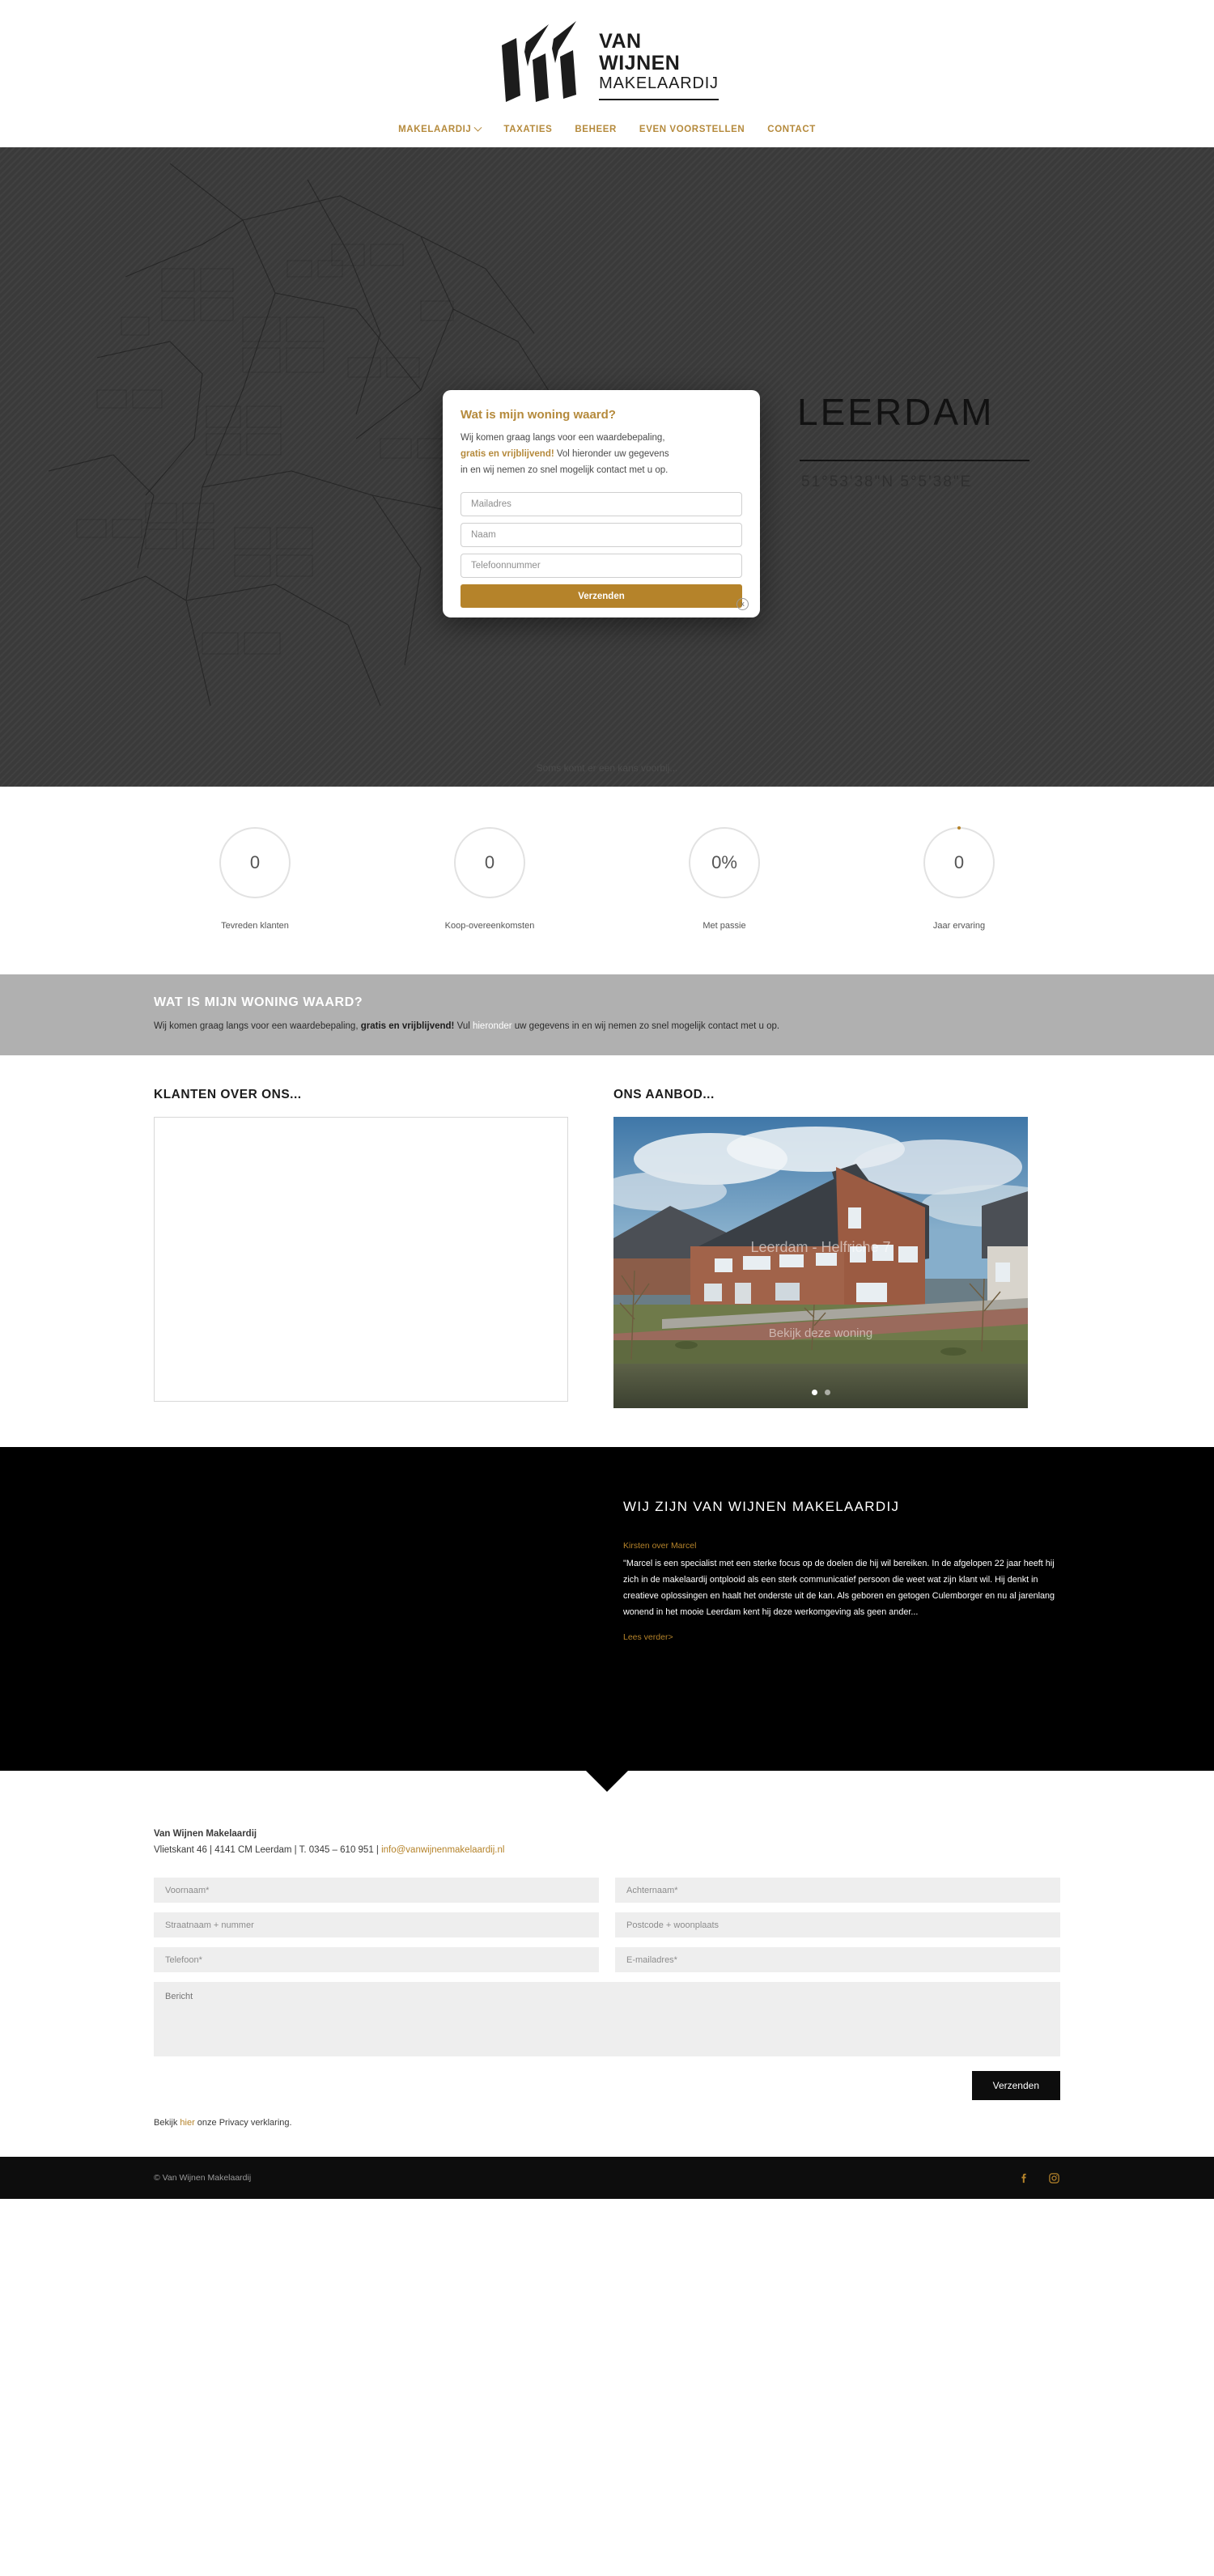 Image resolution: width=1214 pixels, height=2576 pixels. I want to click on about-read-more-link: Lees verder>, so click(648, 1637).